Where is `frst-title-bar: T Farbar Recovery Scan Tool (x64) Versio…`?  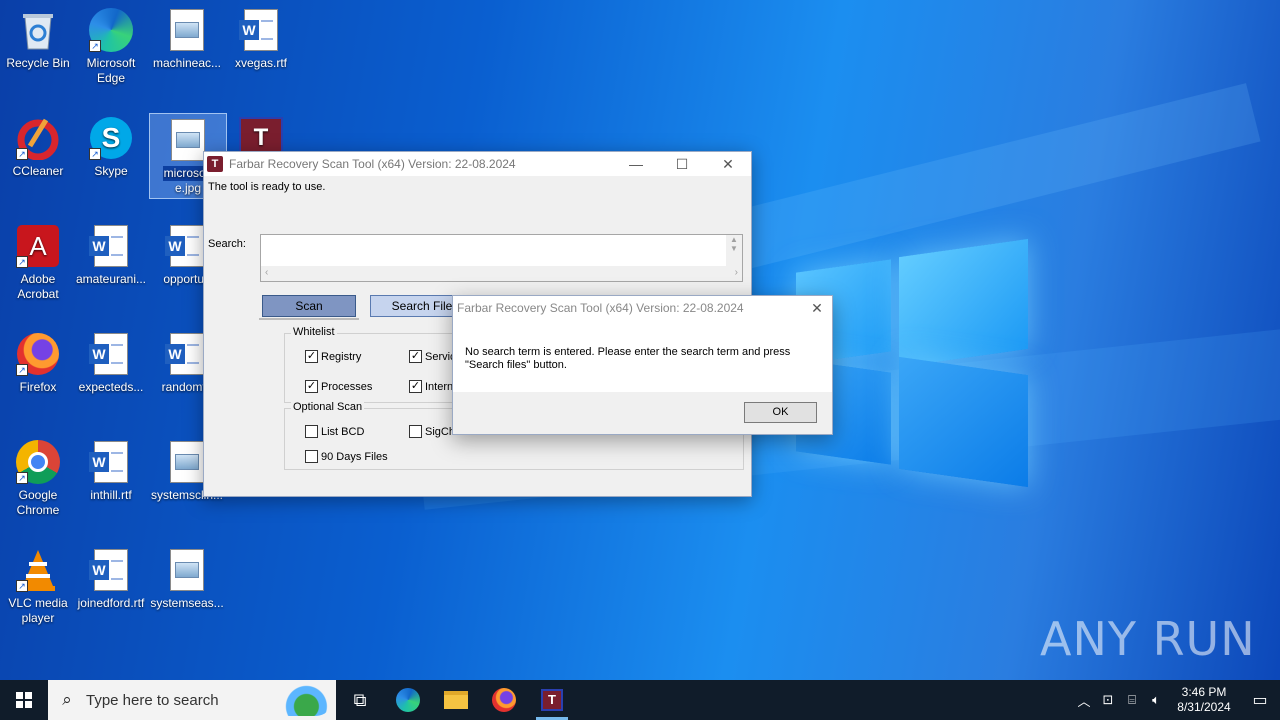 frst-title-bar: T Farbar Recovery Scan Tool (x64) Versio… is located at coordinates (477, 164).